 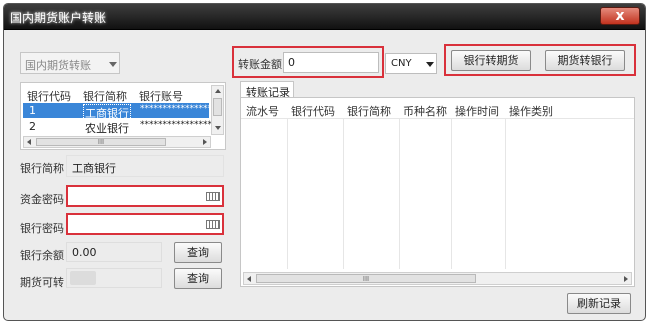 I want to click on records-col-header-type: 操作类别, so click(x=531, y=111).